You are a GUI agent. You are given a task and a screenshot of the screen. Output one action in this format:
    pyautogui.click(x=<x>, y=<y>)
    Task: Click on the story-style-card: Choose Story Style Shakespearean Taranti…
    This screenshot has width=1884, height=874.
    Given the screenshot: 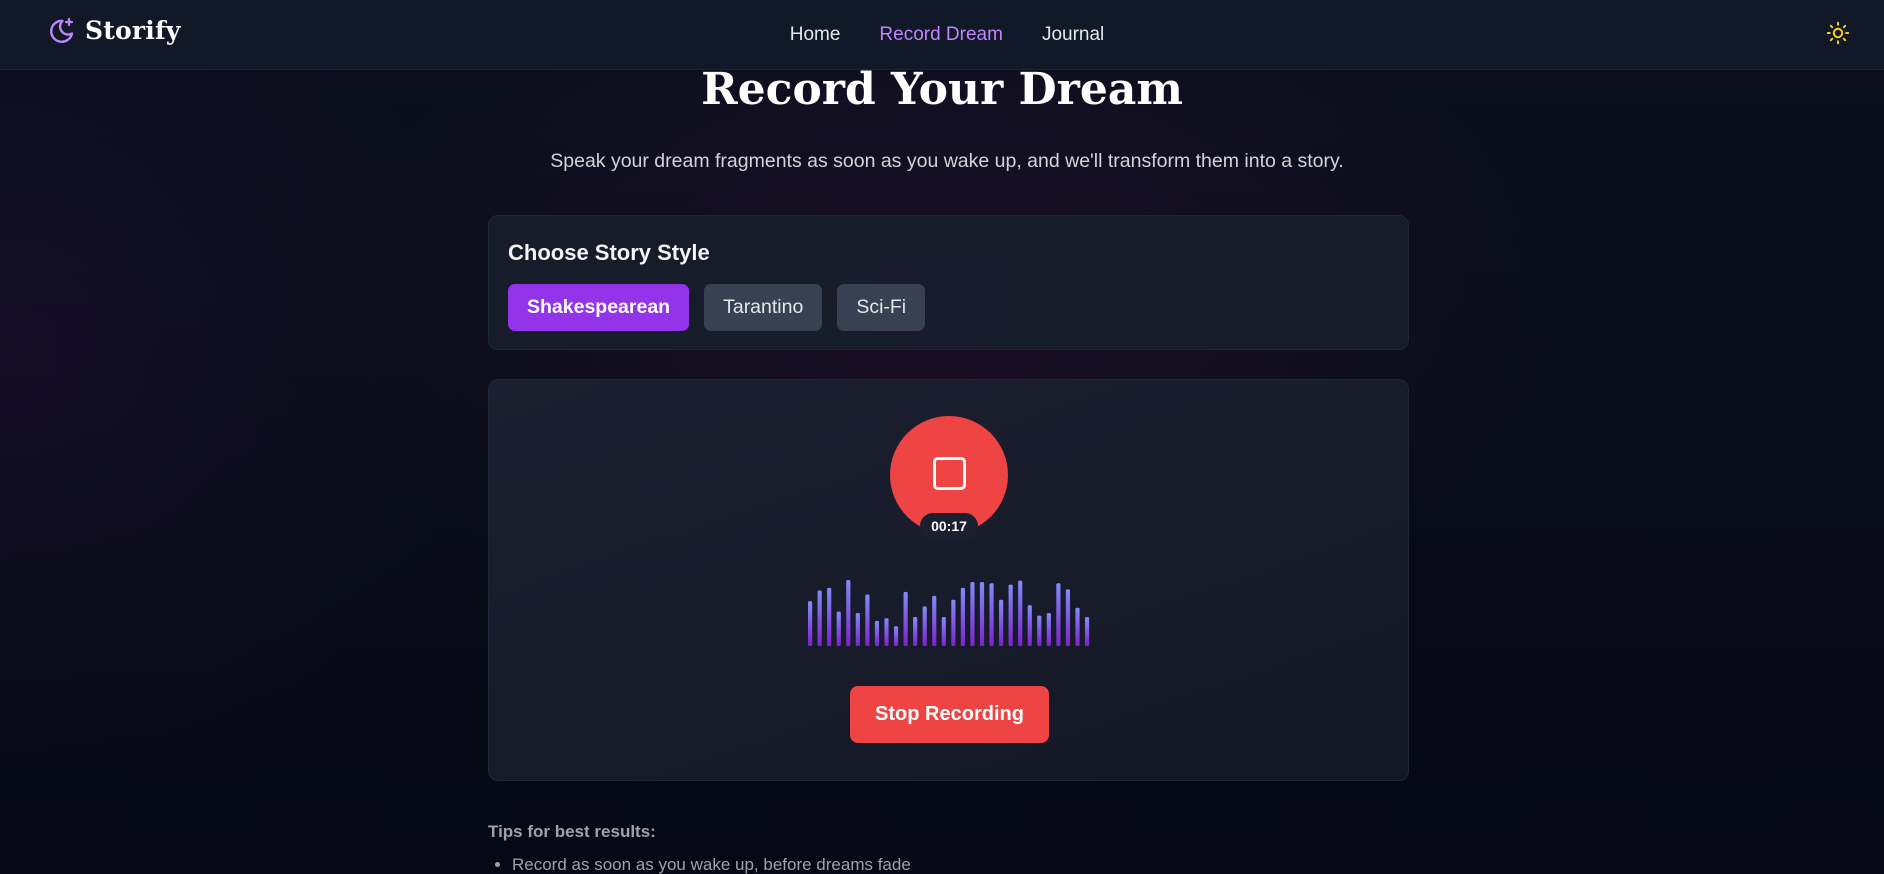 What is the action you would take?
    pyautogui.click(x=948, y=282)
    